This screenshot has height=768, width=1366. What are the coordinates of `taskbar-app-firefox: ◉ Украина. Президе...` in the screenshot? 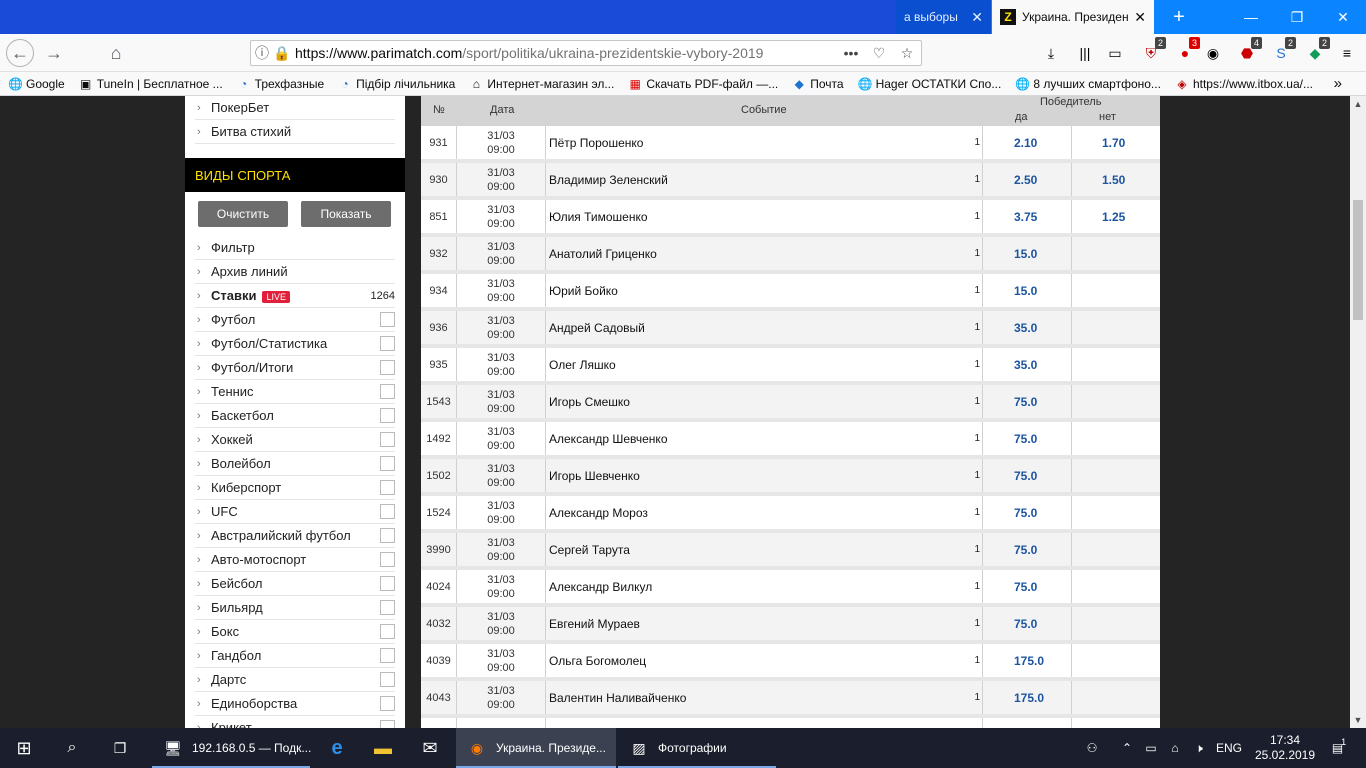 It's located at (536, 748).